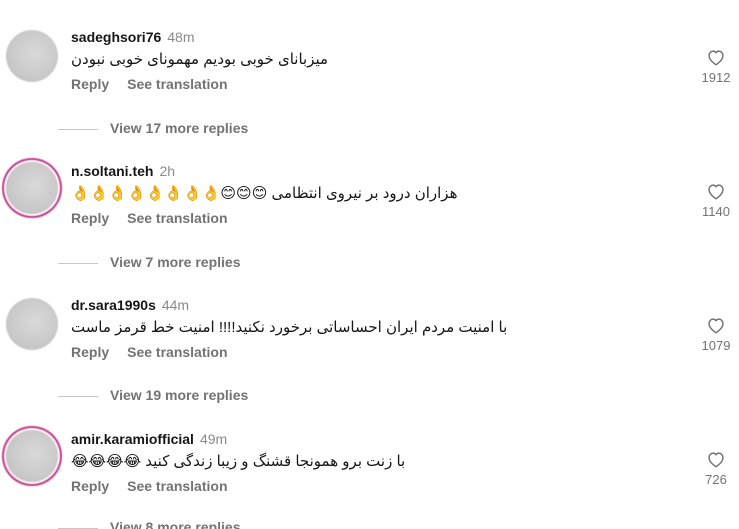 This screenshot has height=529, width=739. What do you see at coordinates (112, 171) in the screenshot?
I see `comment-username: n.soltani.teh` at bounding box center [112, 171].